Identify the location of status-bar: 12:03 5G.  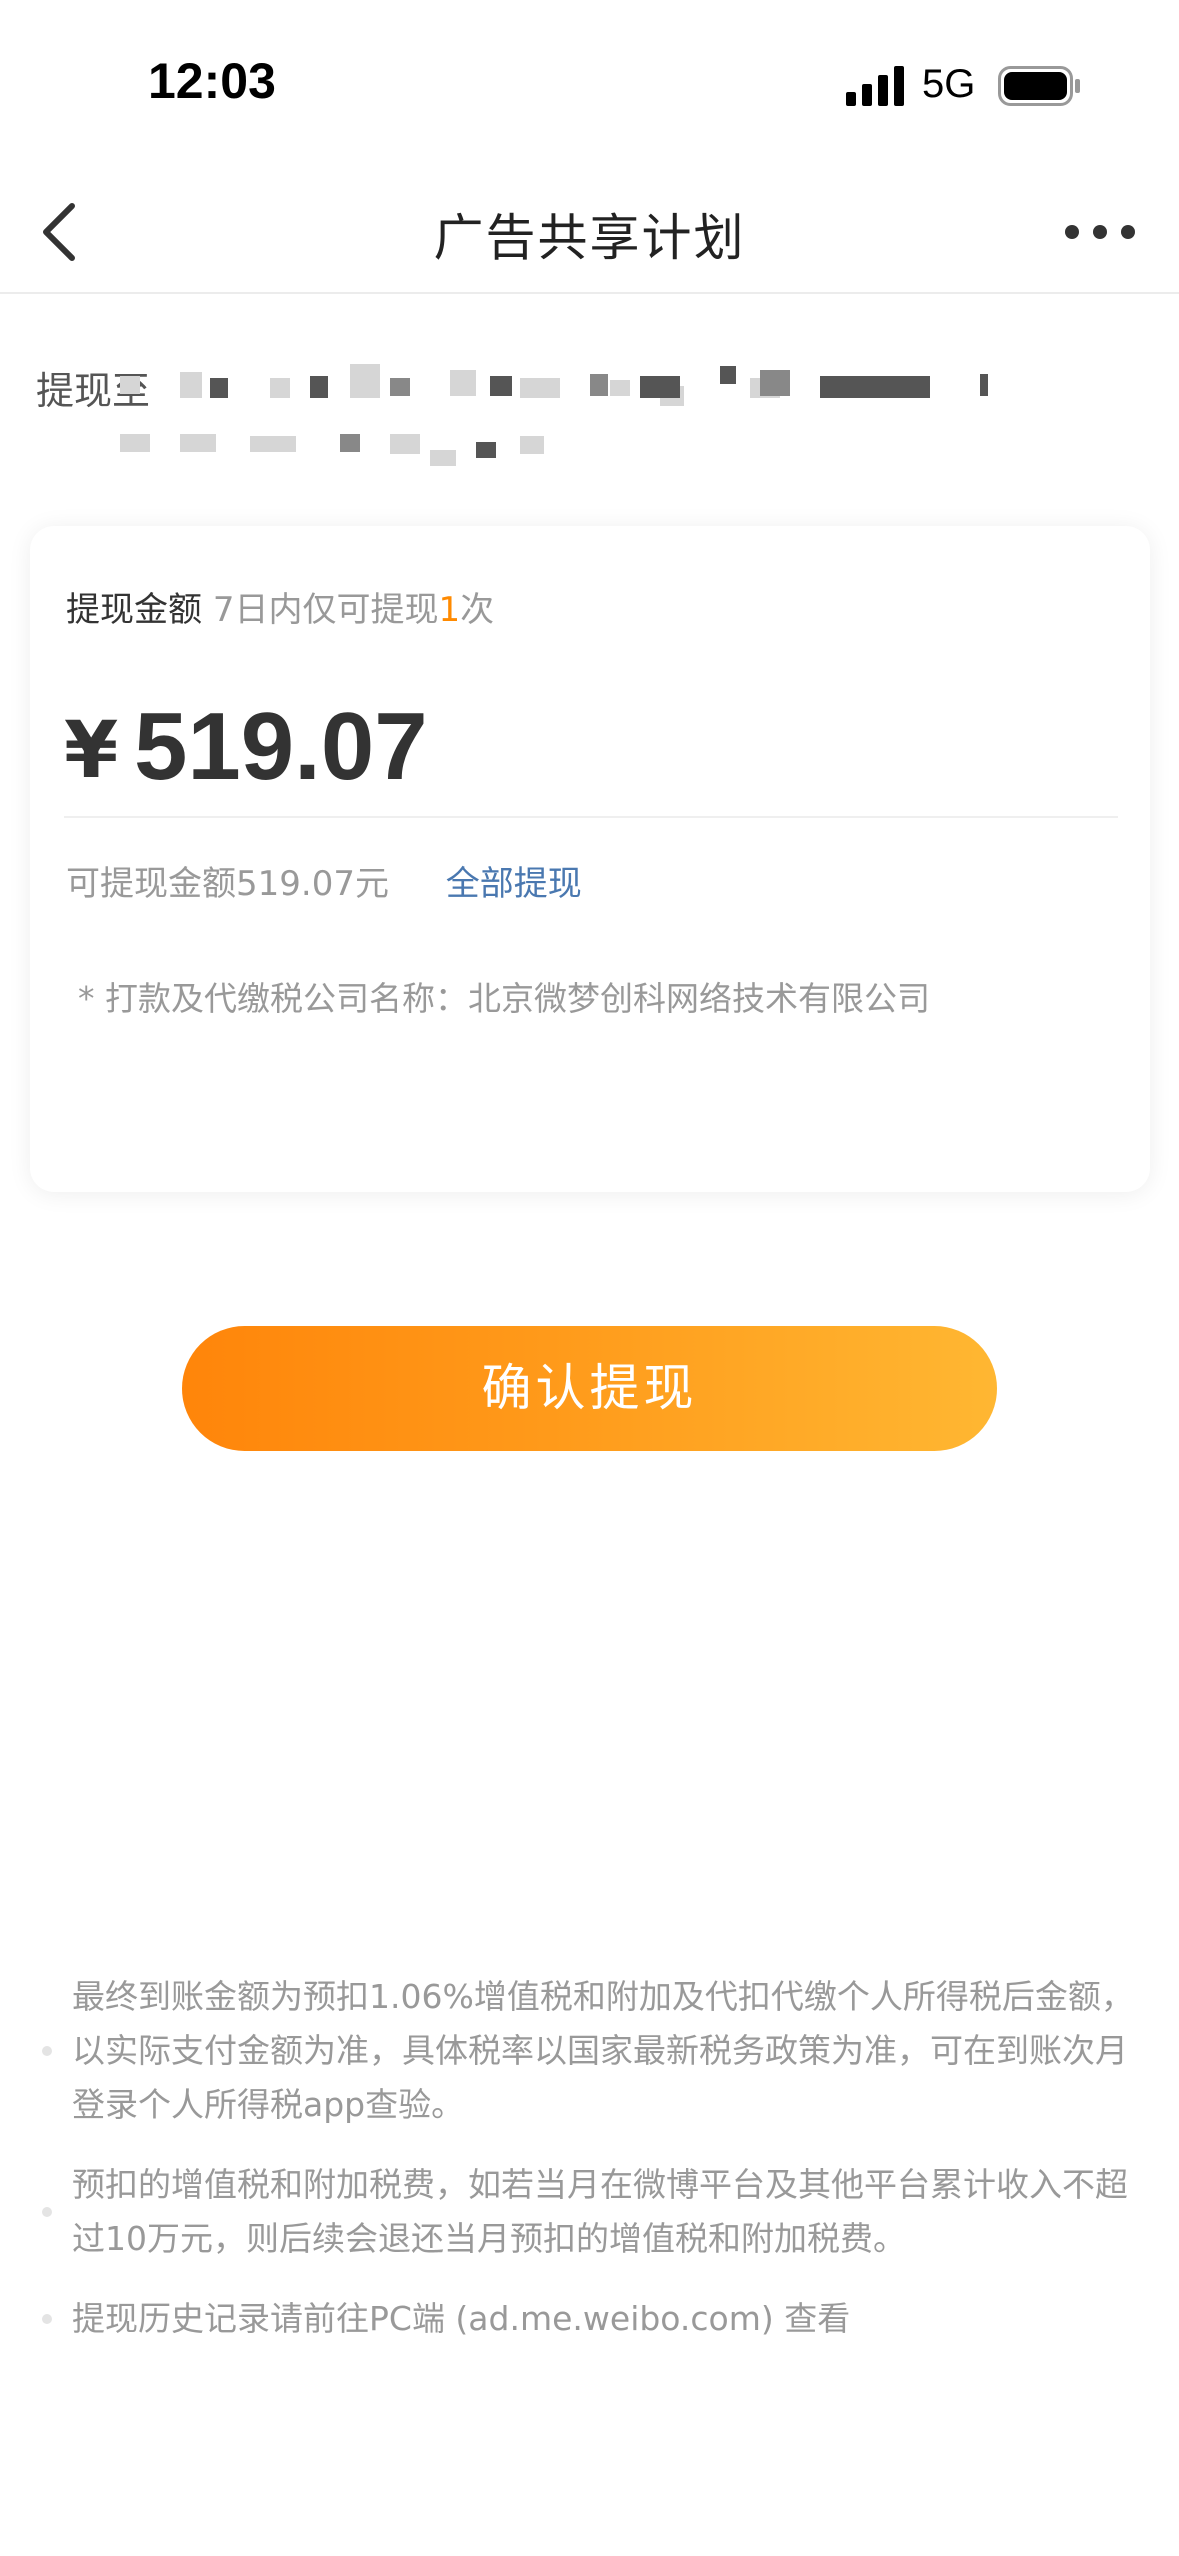
(589, 85).